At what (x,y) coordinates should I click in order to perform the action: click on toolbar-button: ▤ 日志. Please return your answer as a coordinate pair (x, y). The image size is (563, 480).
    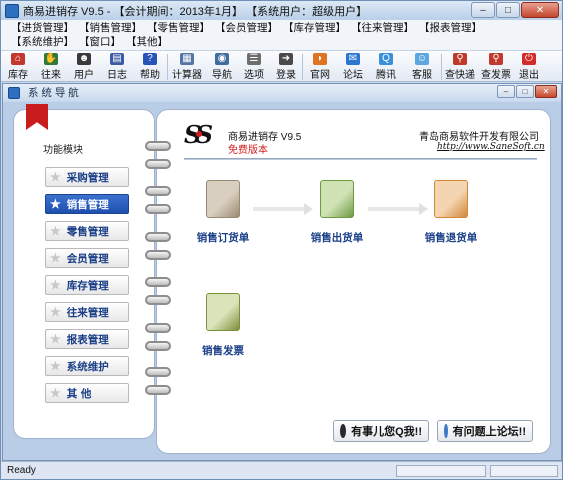
    Looking at the image, I should click on (117, 66).